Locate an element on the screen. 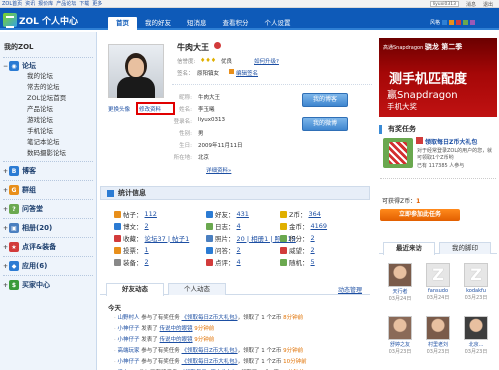 This screenshot has width=499, height=370. credit-label: 信誉度: is located at coordinates (186, 62).